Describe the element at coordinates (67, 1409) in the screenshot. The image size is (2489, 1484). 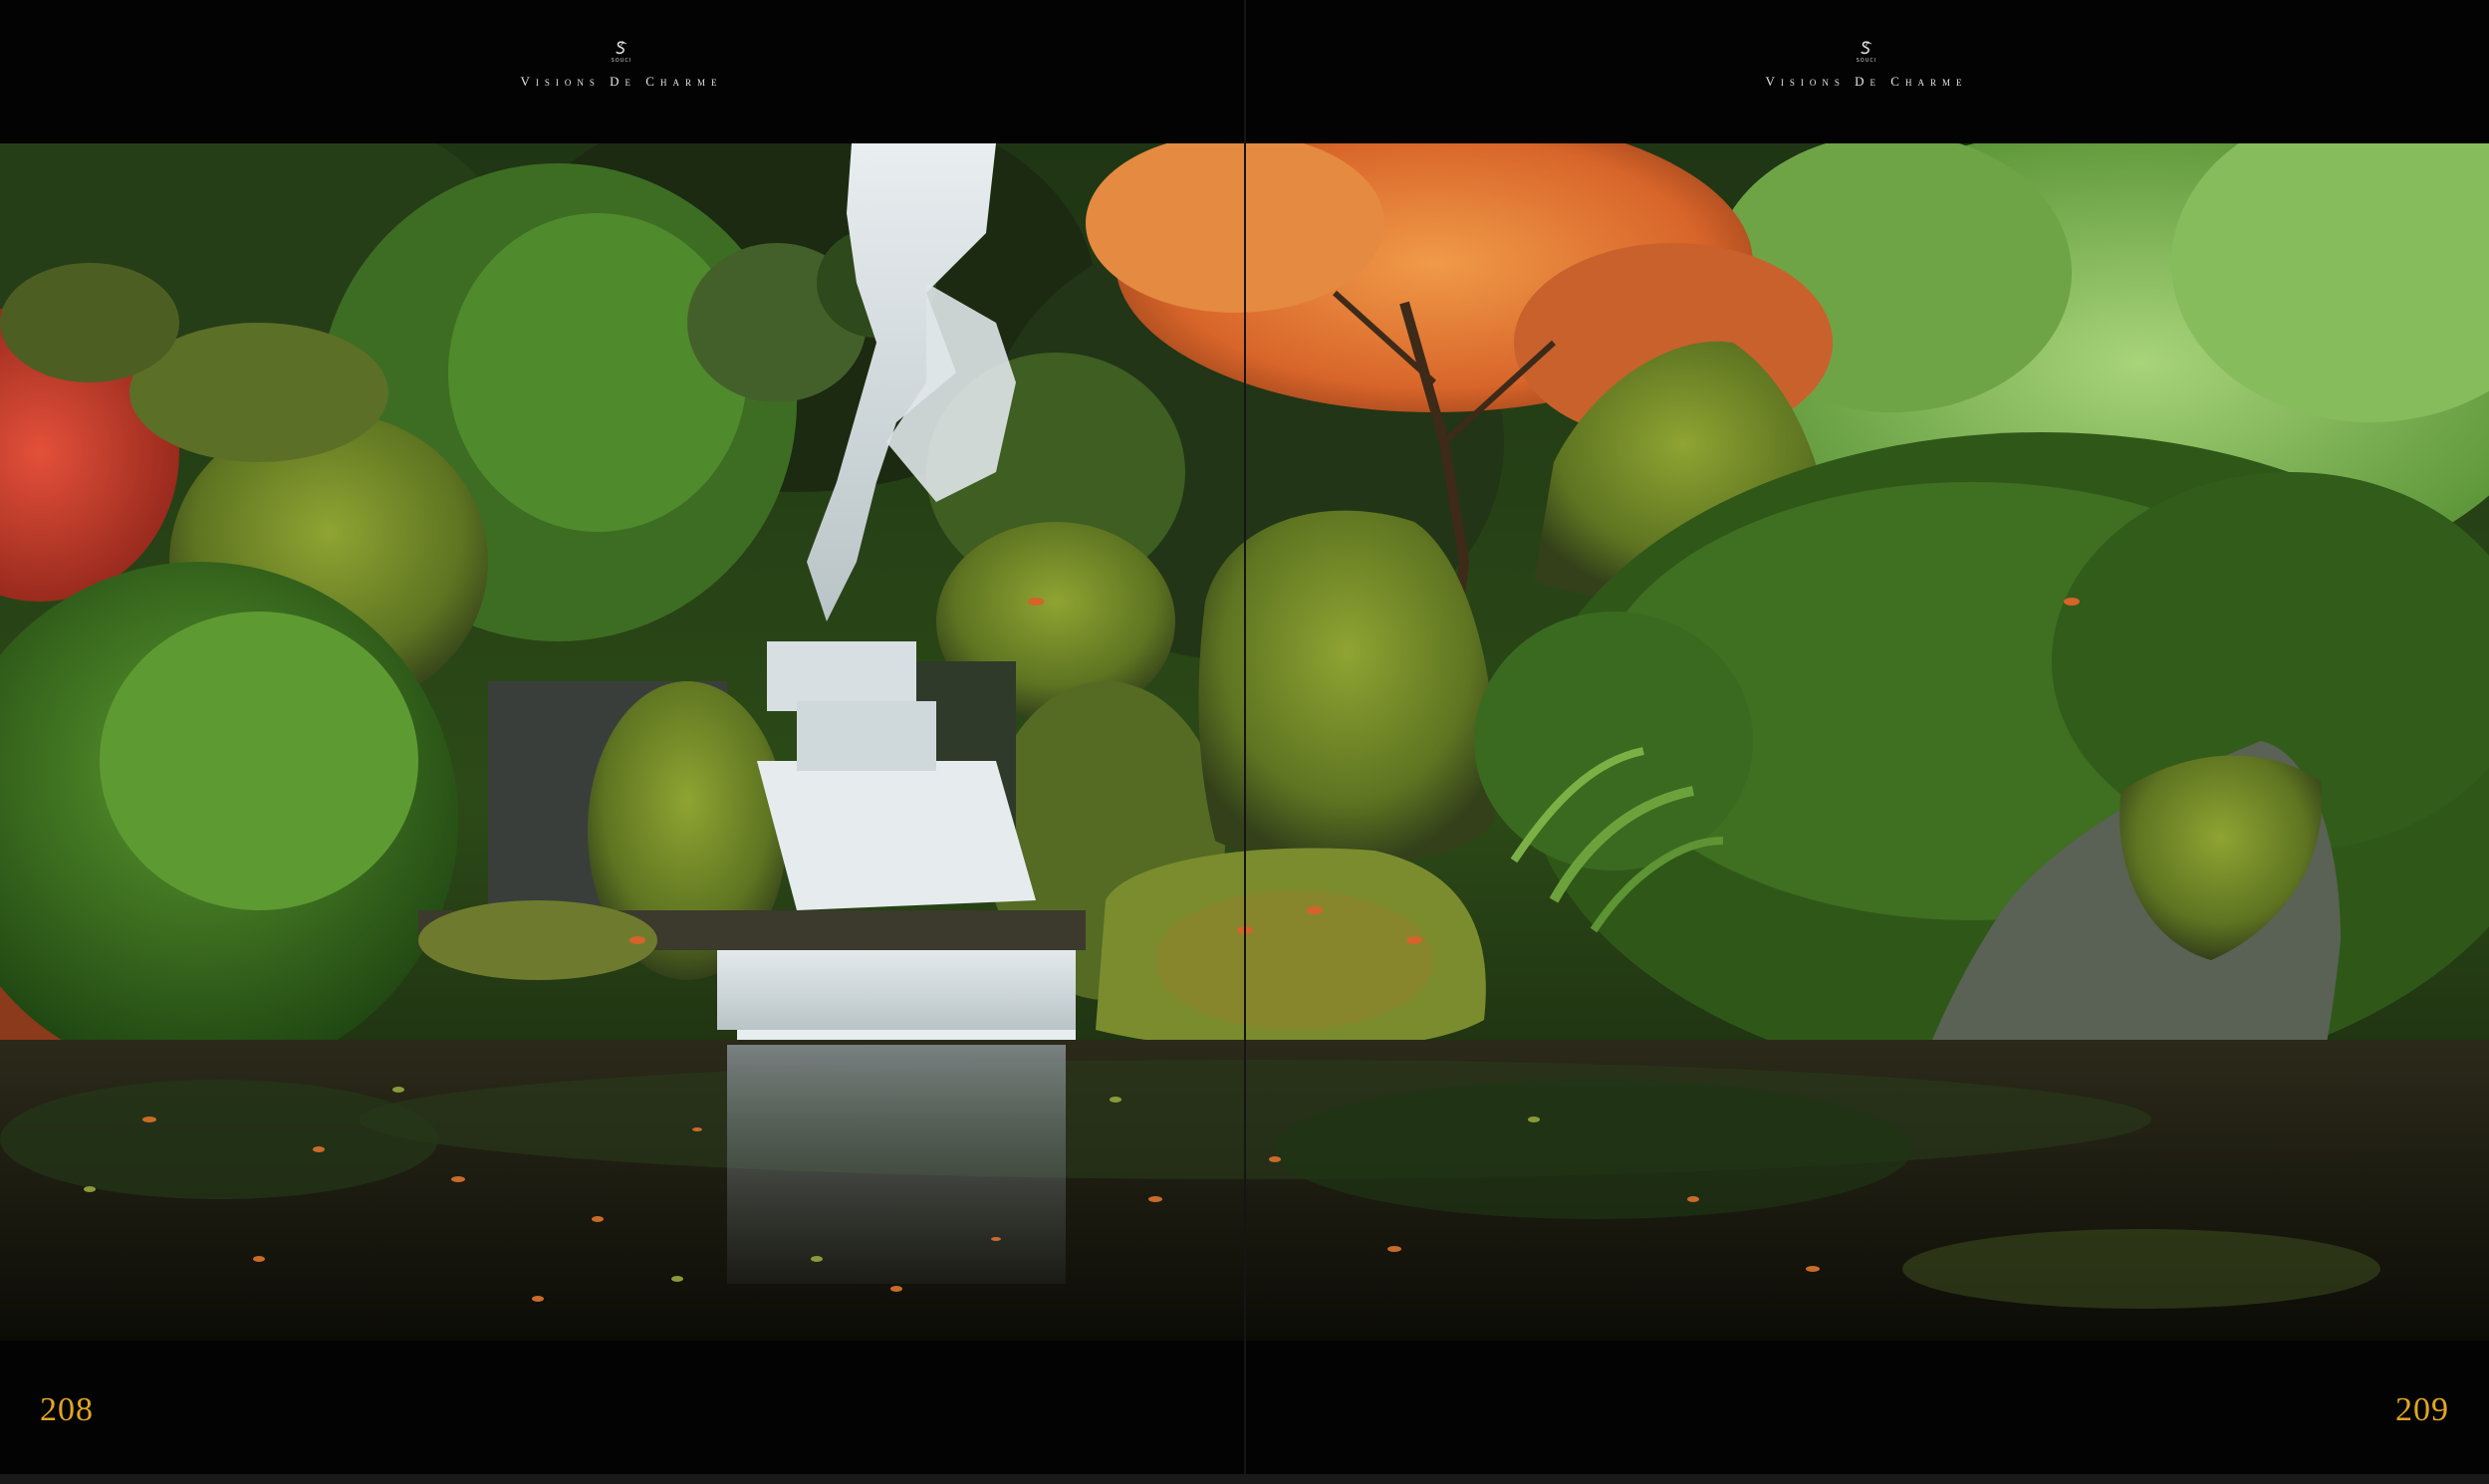
I see `page-number-left: 208` at that location.